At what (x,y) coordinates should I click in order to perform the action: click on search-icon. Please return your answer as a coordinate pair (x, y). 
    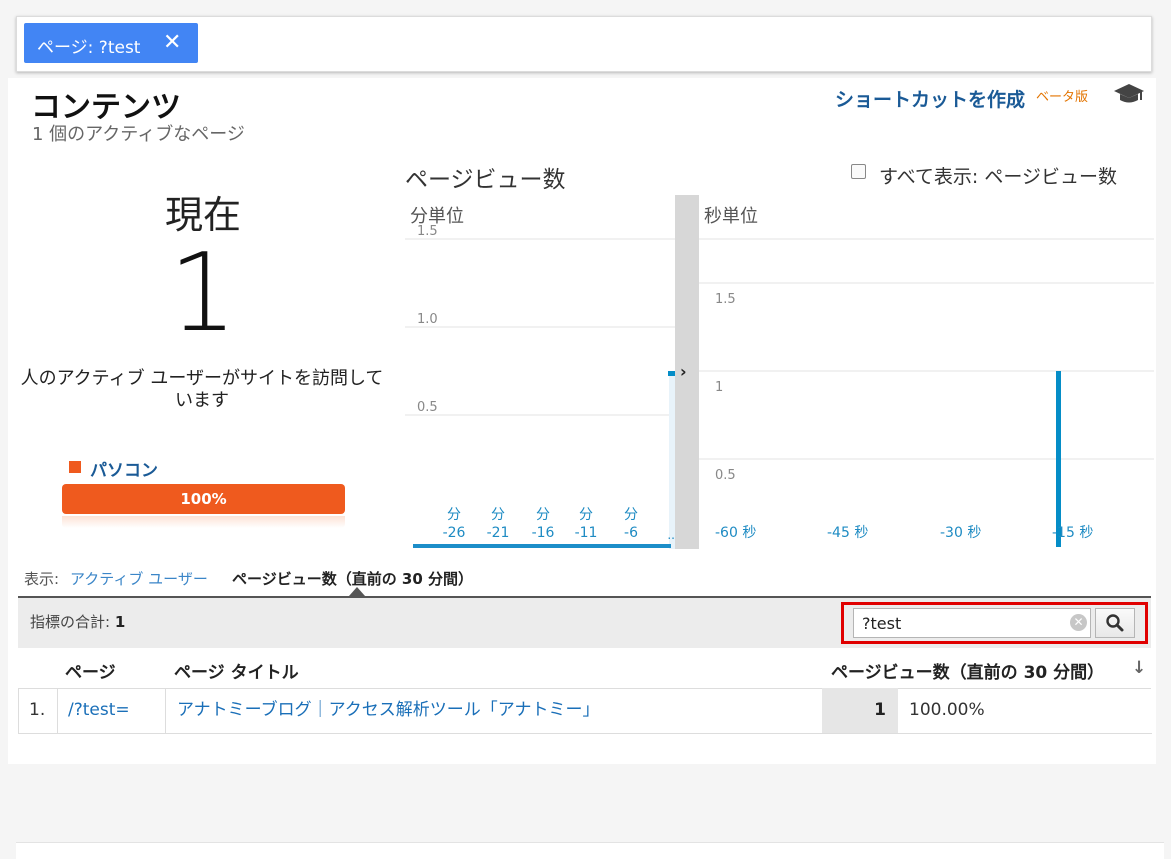
    Looking at the image, I should click on (1115, 623).